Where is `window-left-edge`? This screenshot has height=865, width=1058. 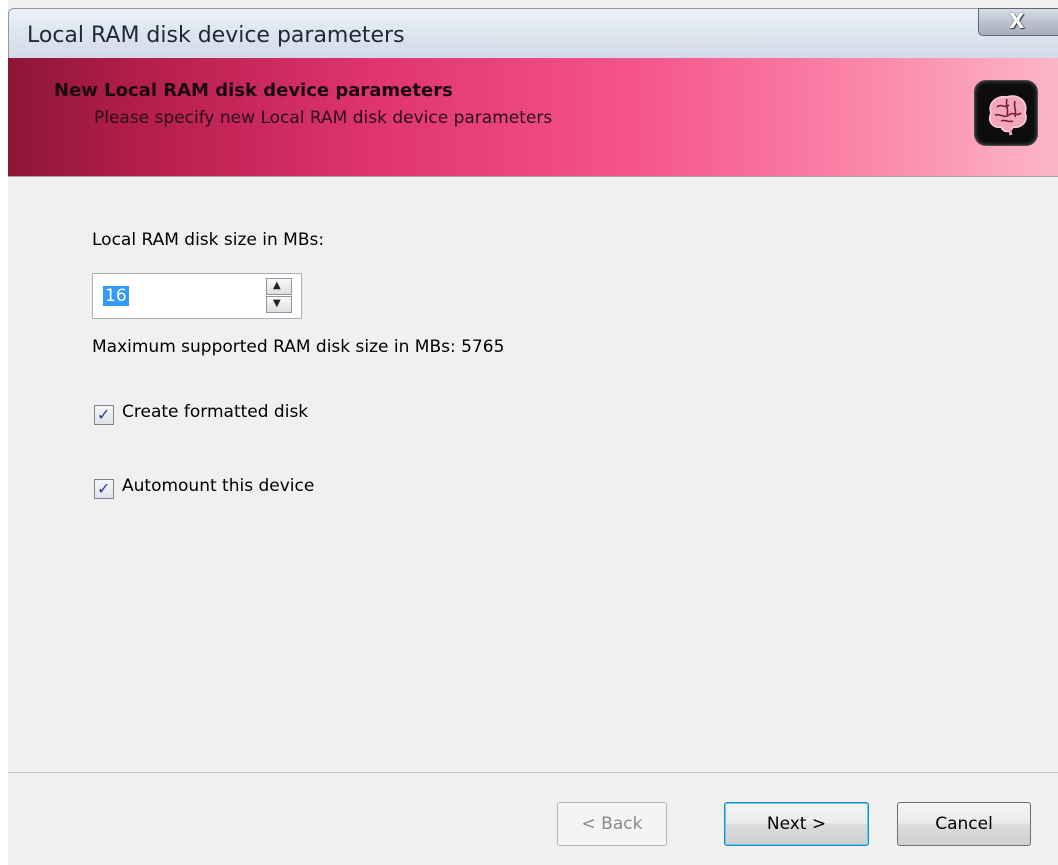 window-left-edge is located at coordinates (4, 432).